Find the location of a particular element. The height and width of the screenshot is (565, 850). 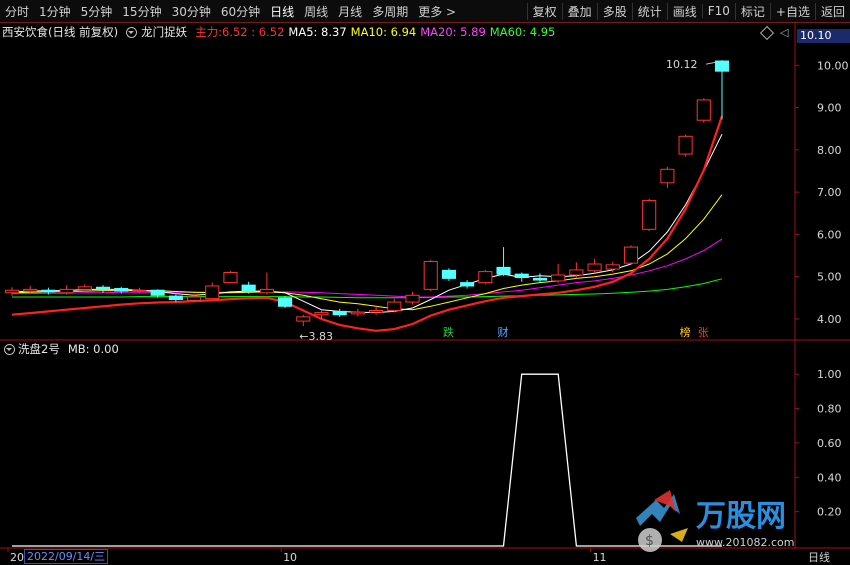

y-tick-label-1: 9.00 is located at coordinates (829, 108).